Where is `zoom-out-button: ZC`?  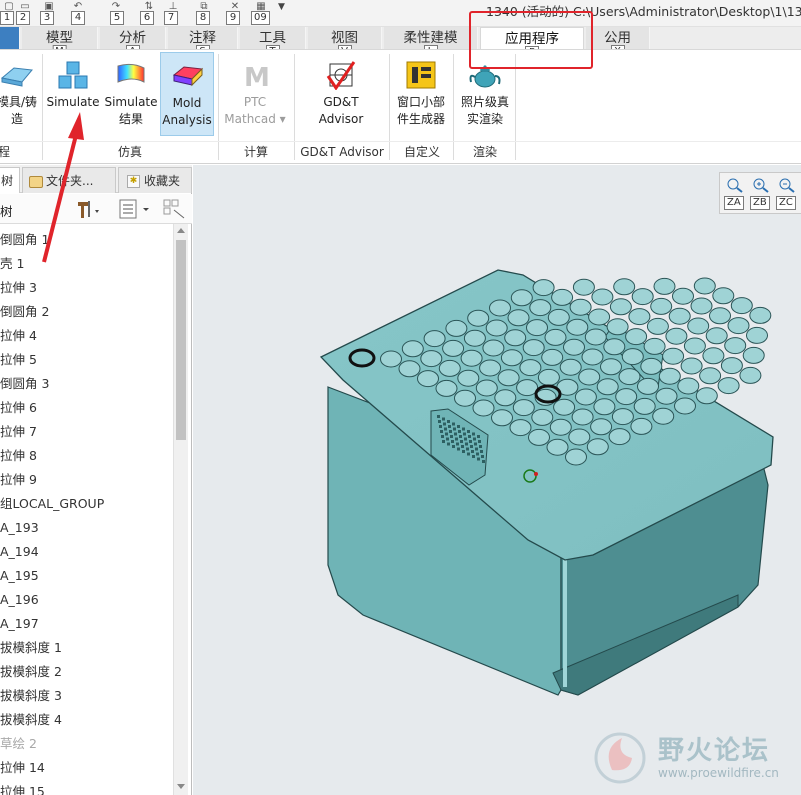 zoom-out-button: ZC is located at coordinates (786, 193).